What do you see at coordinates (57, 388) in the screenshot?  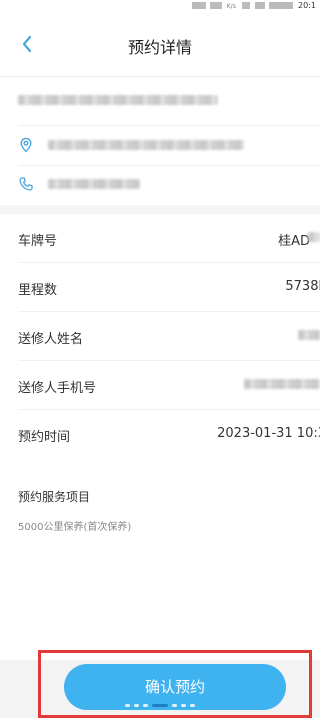 I see `detail-label: 送修人手机号` at bounding box center [57, 388].